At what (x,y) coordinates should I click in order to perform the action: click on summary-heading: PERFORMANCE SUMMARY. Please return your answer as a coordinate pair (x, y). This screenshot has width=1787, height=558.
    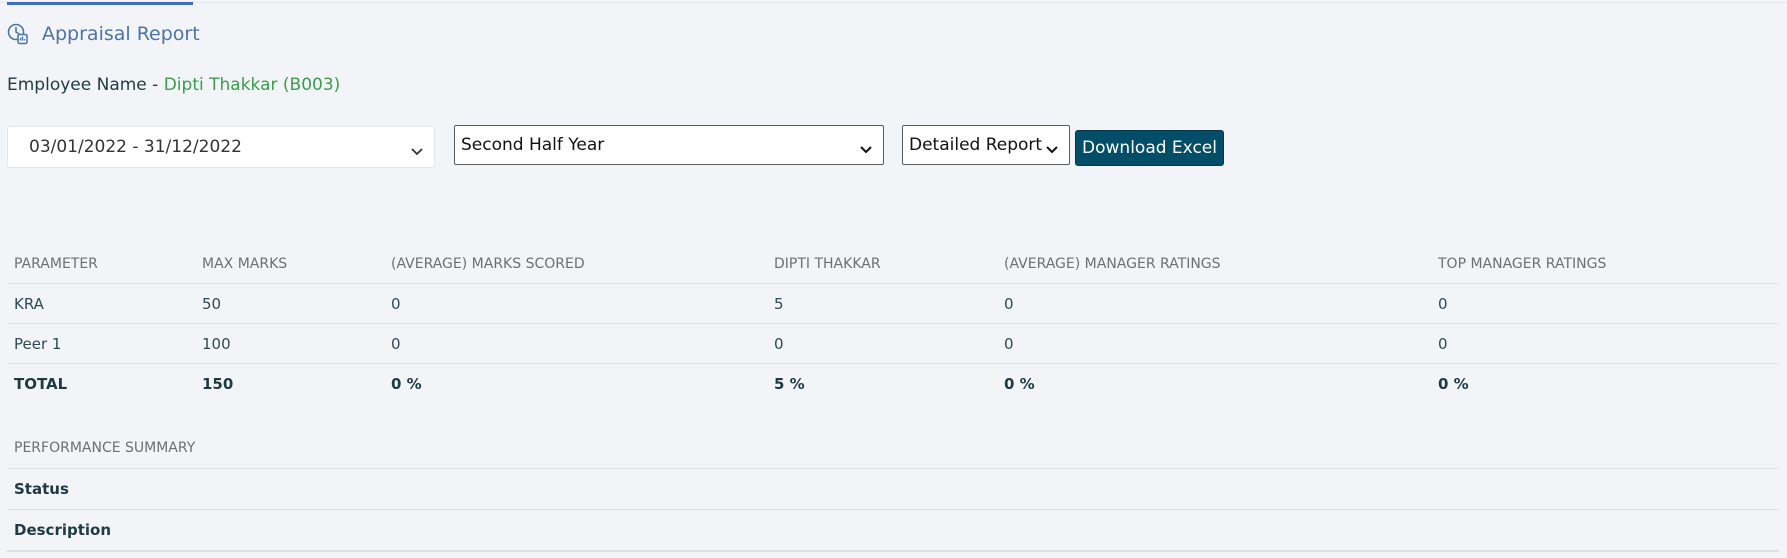
    Looking at the image, I should click on (893, 448).